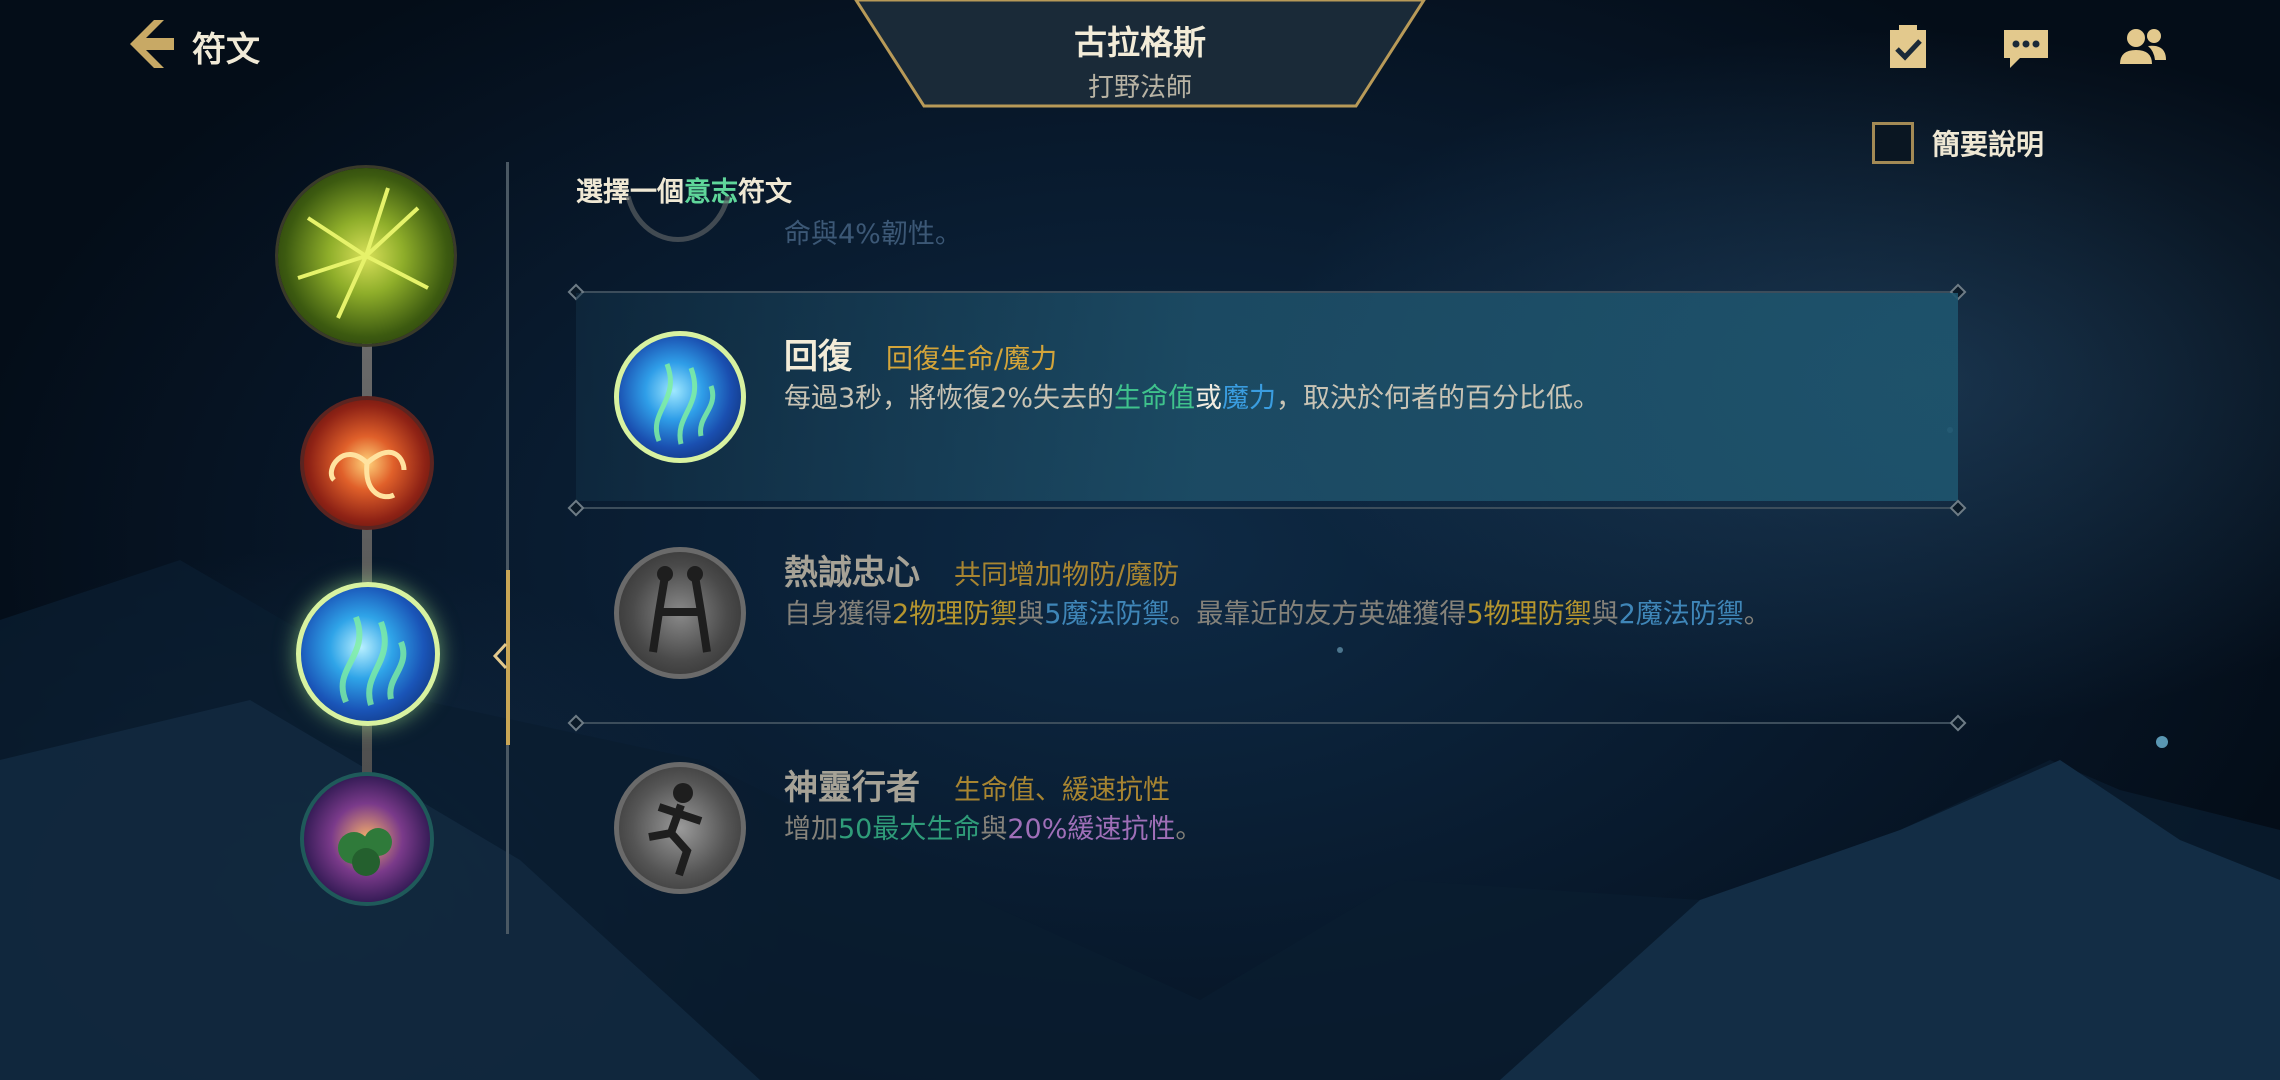  I want to click on champion-role: 打野法師, so click(1139, 88).